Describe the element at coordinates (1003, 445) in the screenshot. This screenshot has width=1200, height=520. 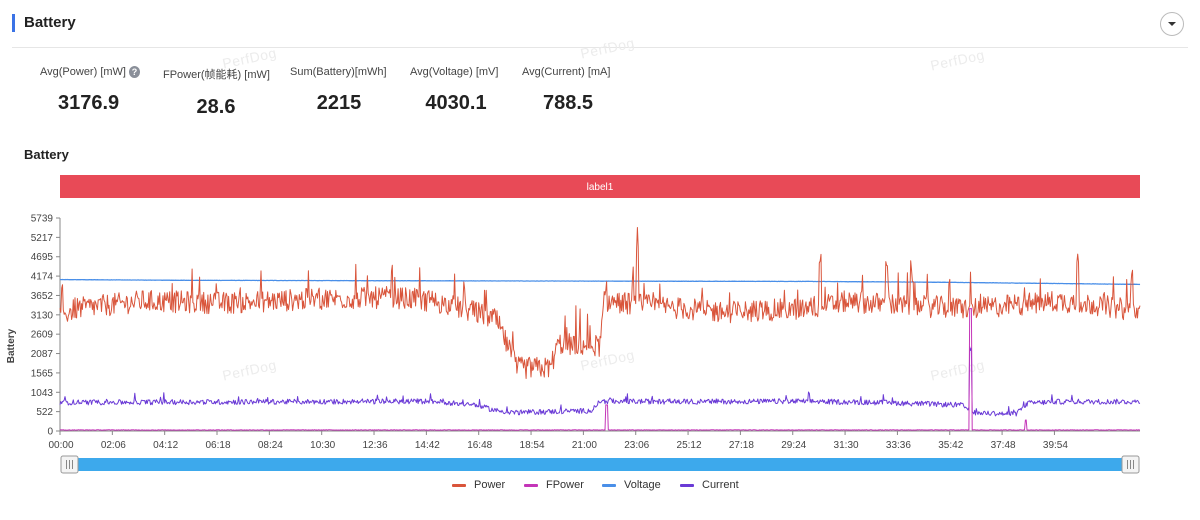
I see `x-tick-label: 37:48` at that location.